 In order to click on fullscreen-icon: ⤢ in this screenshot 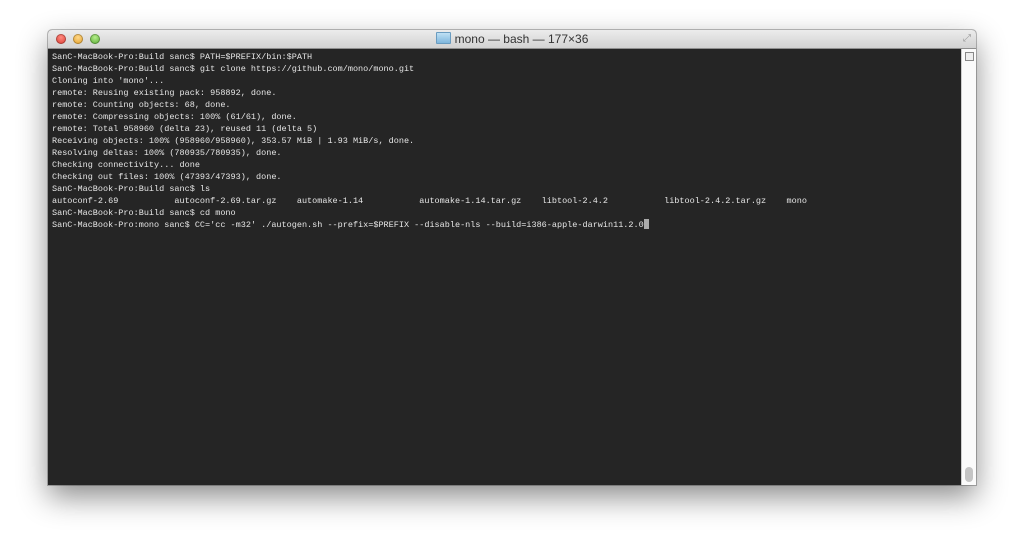, I will do `click(967, 38)`.